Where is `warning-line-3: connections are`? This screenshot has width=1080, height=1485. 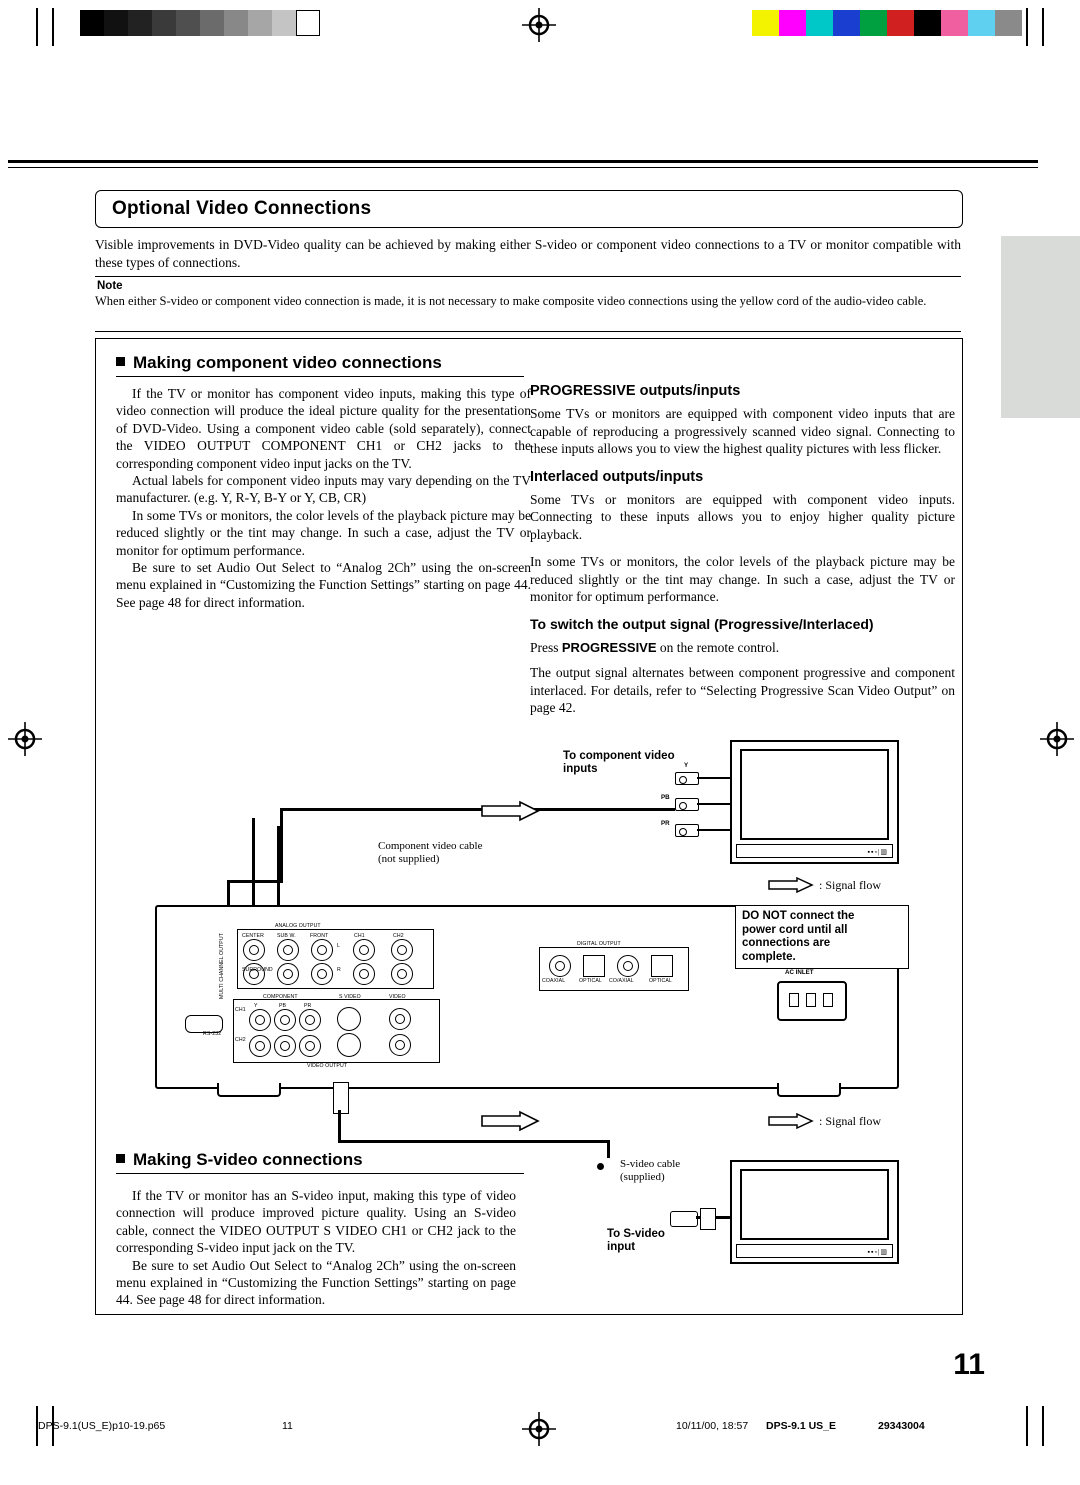
warning-line-3: connections are is located at coordinates (786, 943).